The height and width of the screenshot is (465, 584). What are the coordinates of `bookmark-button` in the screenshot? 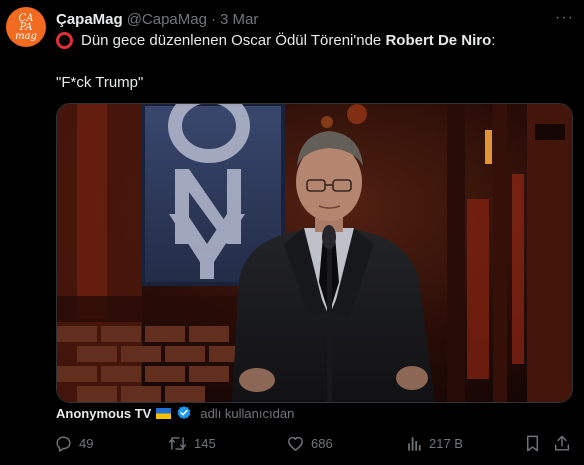 It's located at (532, 443).